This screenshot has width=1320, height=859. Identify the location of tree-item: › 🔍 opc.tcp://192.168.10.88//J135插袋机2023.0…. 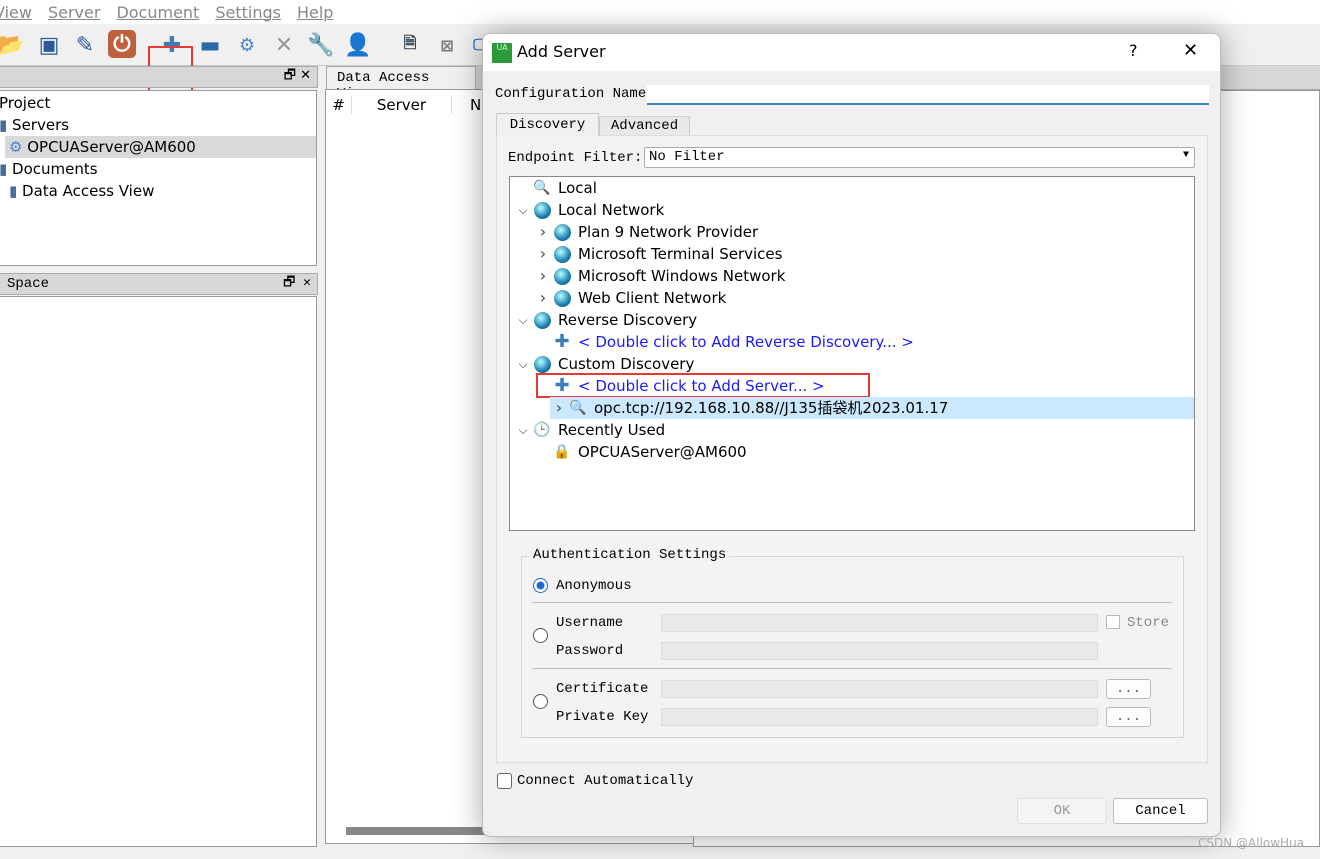
(872, 408).